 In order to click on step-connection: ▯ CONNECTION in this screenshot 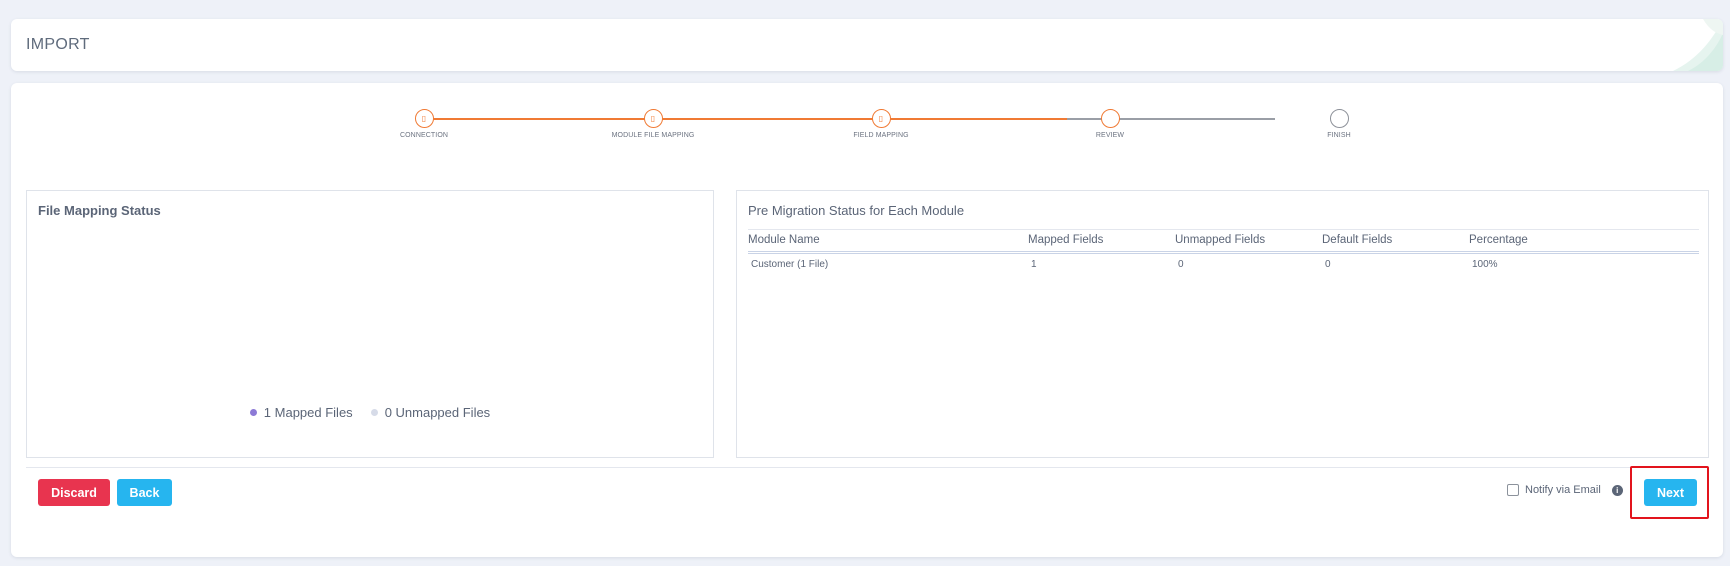, I will do `click(424, 124)`.